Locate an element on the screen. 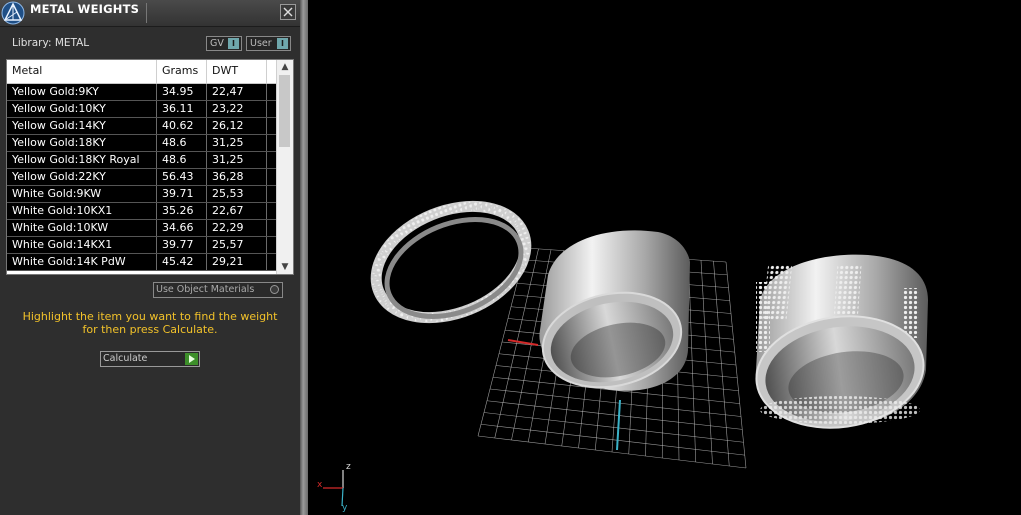 Image resolution: width=1021 pixels, height=515 pixels. user-toggle-label: User is located at coordinates (261, 43).